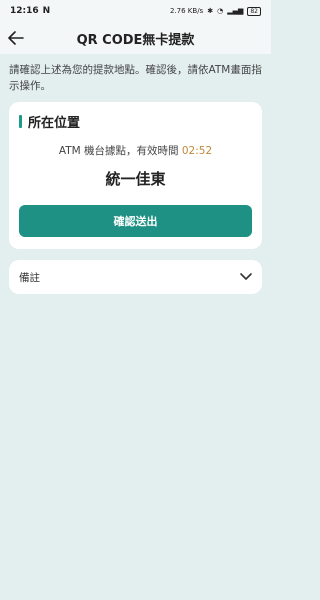 This screenshot has width=320, height=600. What do you see at coordinates (135, 221) in the screenshot?
I see `confirm-button: 確認送出` at bounding box center [135, 221].